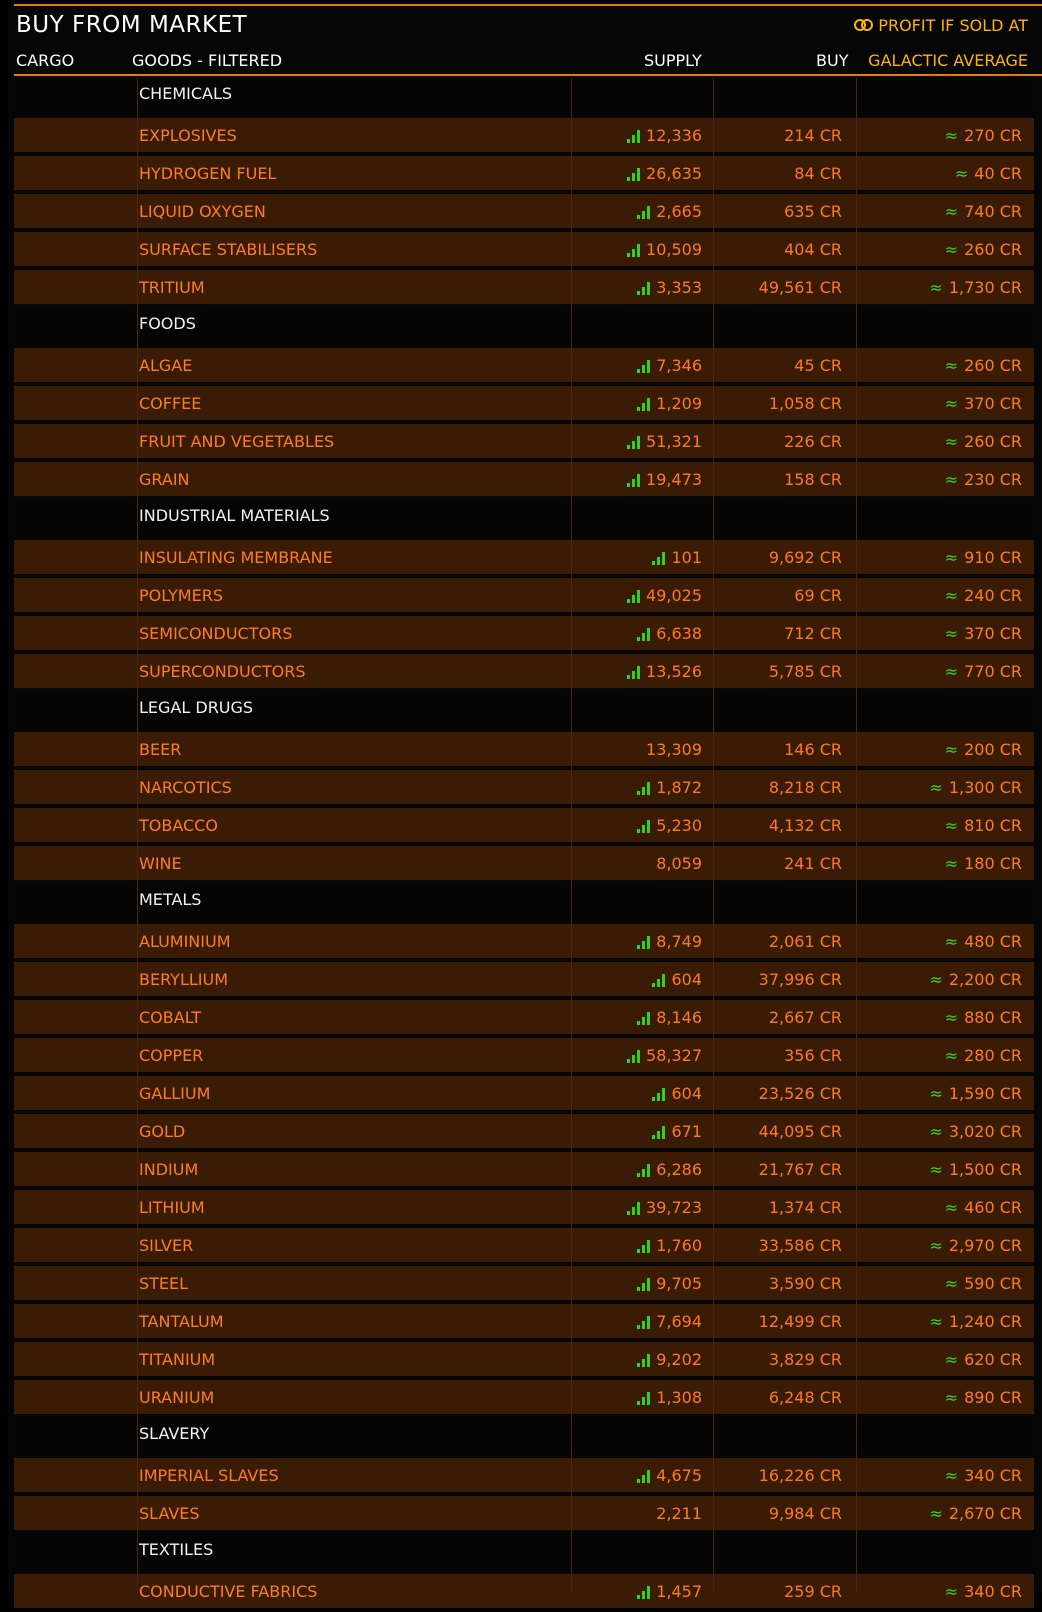  I want to click on category-header: INDUSTRIAL MATERIALS, so click(524, 518).